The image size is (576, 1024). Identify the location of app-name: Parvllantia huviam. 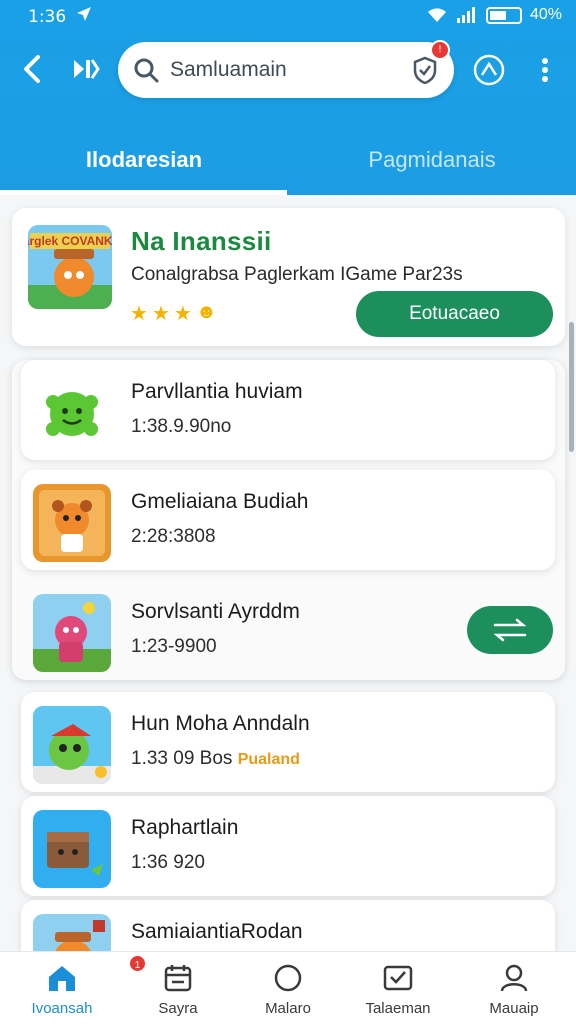
(217, 391).